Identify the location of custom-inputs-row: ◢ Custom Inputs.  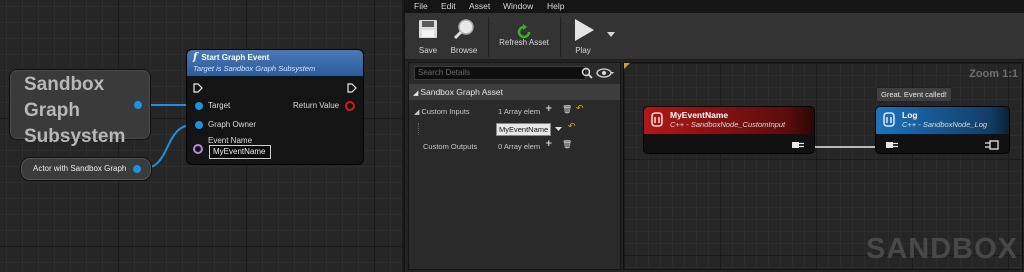
(442, 111).